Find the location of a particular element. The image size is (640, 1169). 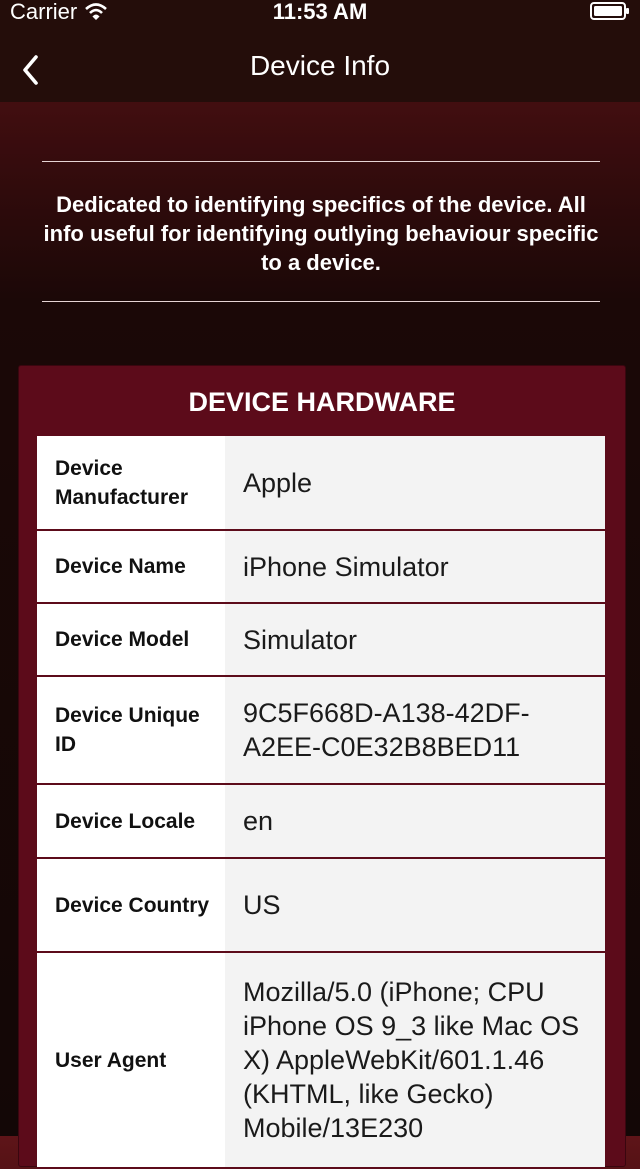

row-value: US is located at coordinates (415, 905).